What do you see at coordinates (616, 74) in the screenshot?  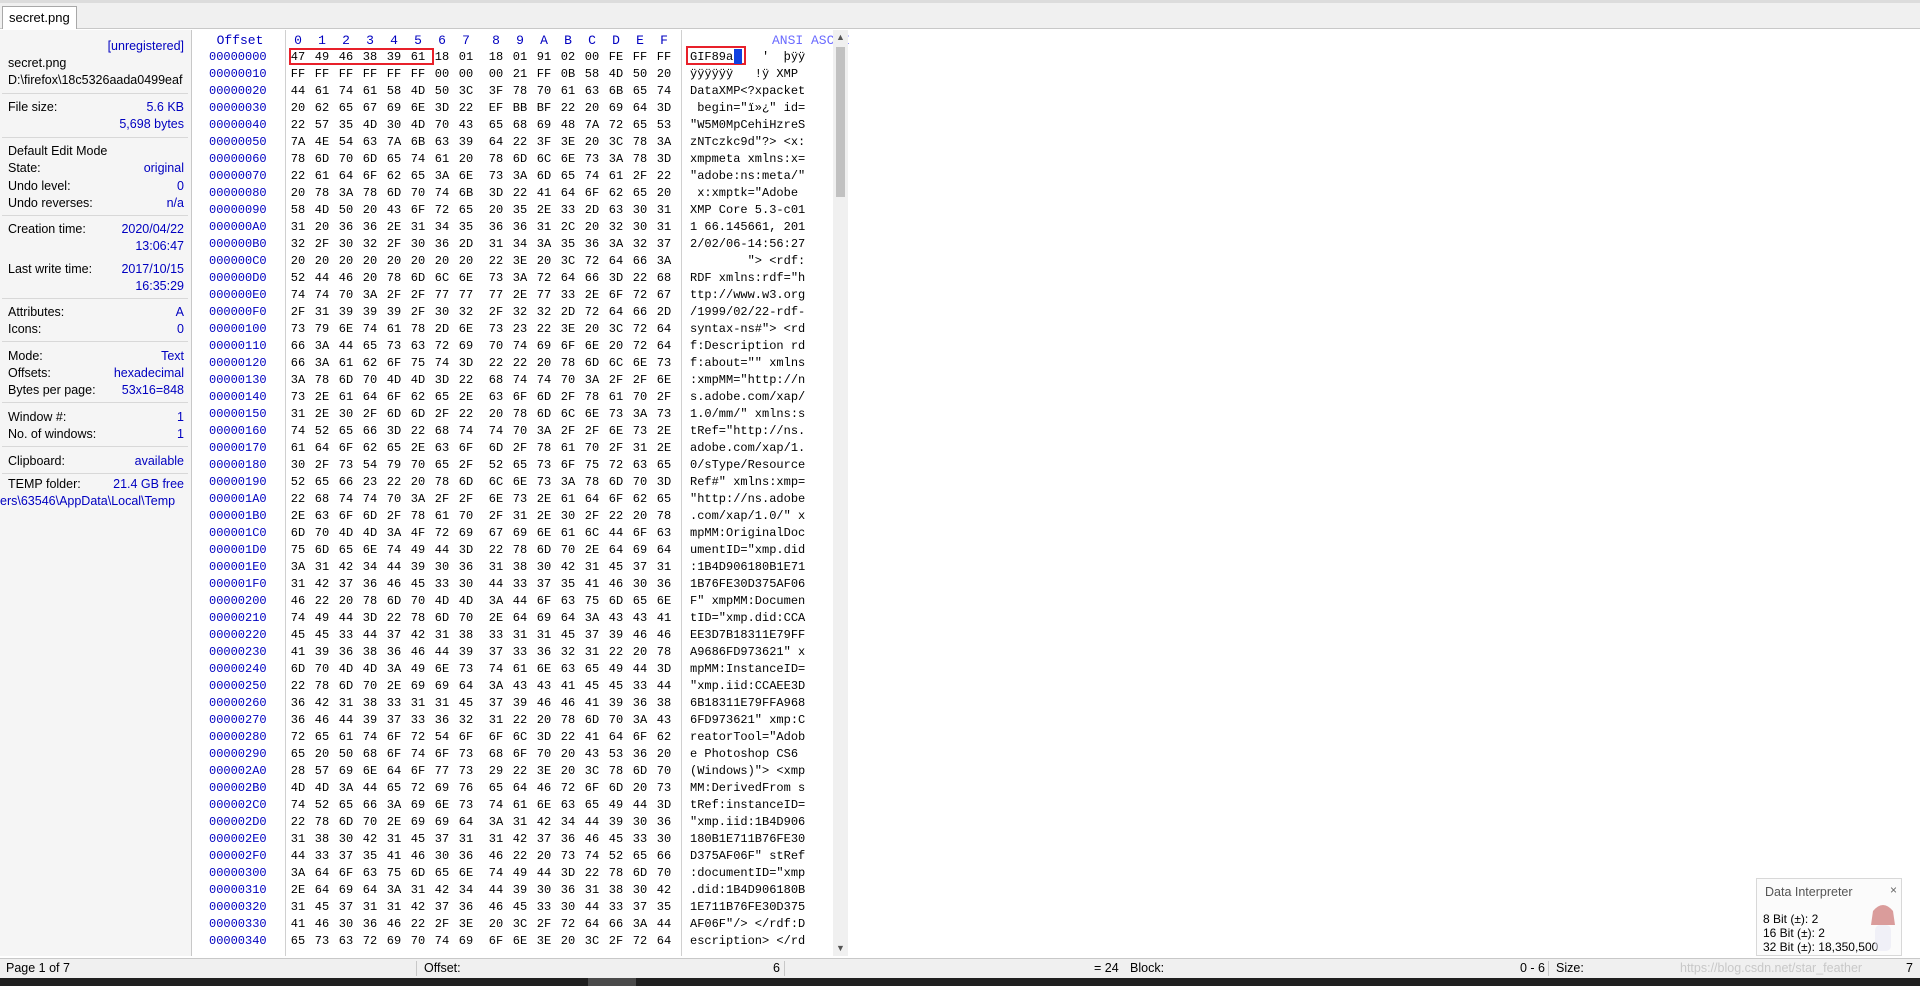 I see `hex-byte: 4D` at bounding box center [616, 74].